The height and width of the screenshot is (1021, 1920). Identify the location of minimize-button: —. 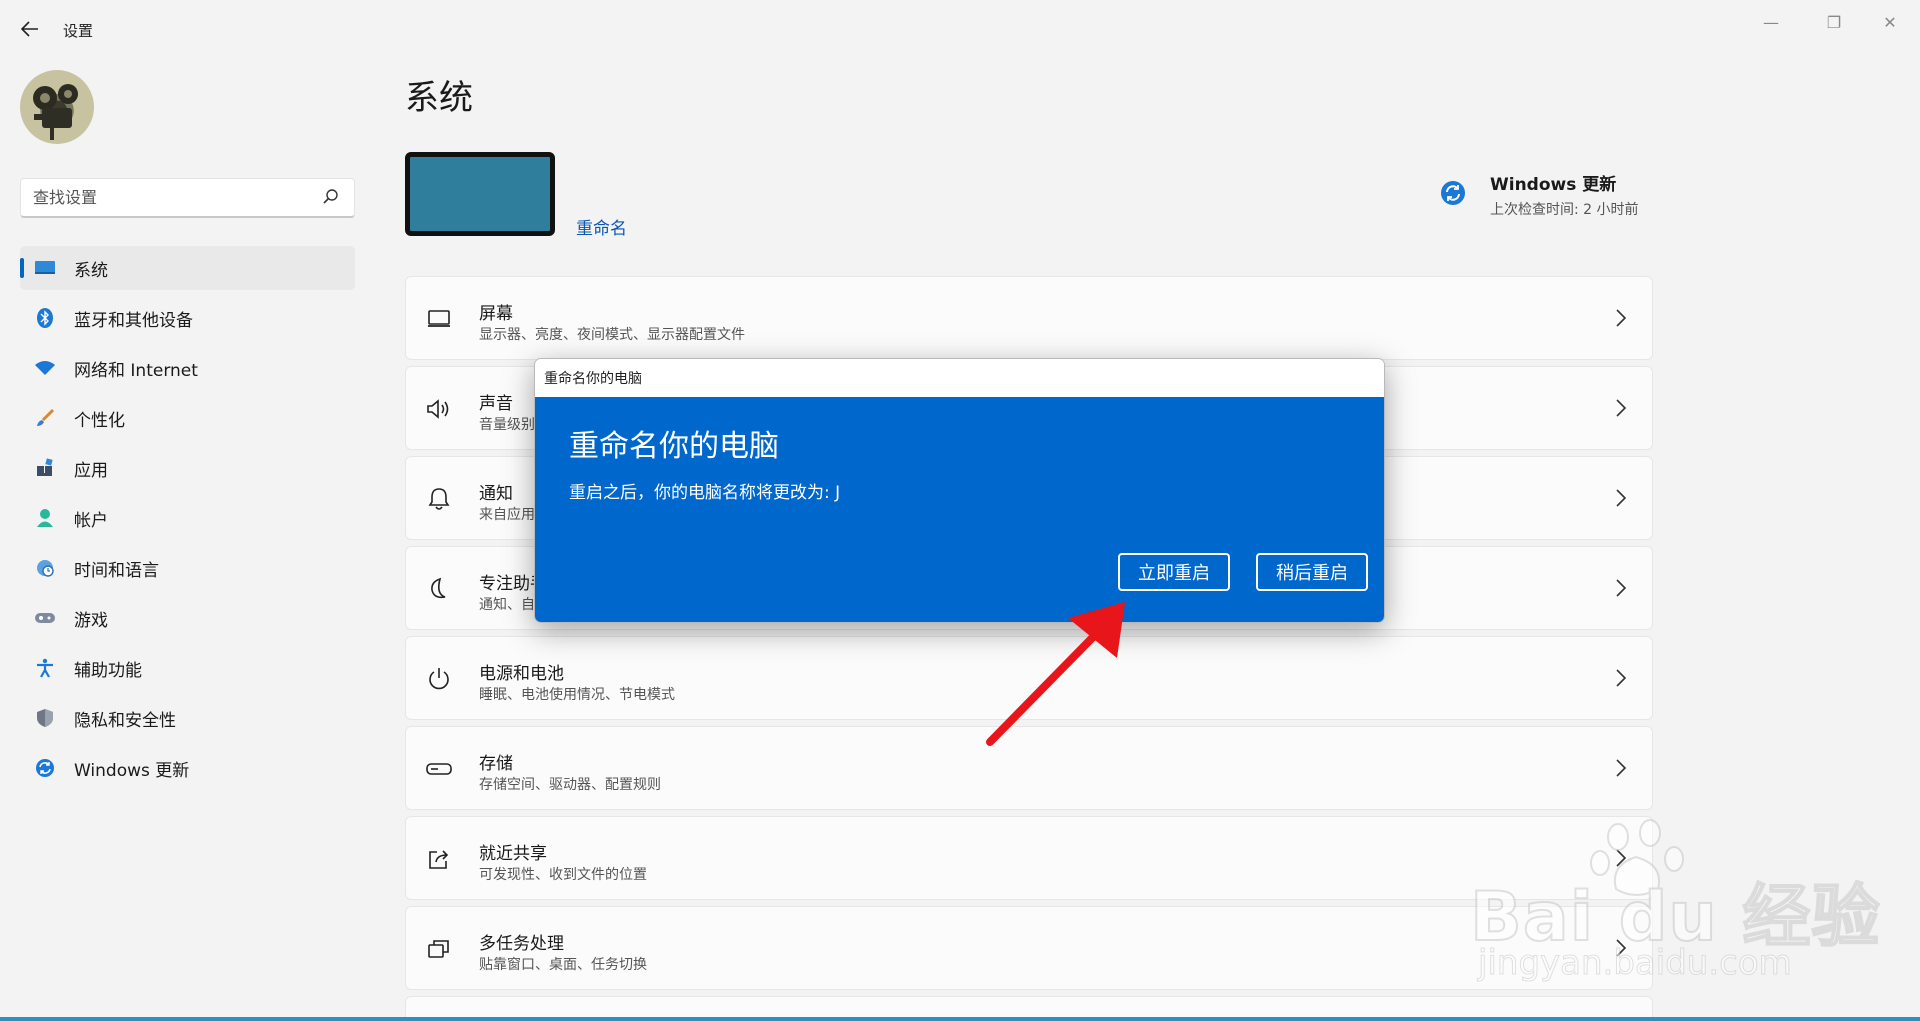
(1771, 22).